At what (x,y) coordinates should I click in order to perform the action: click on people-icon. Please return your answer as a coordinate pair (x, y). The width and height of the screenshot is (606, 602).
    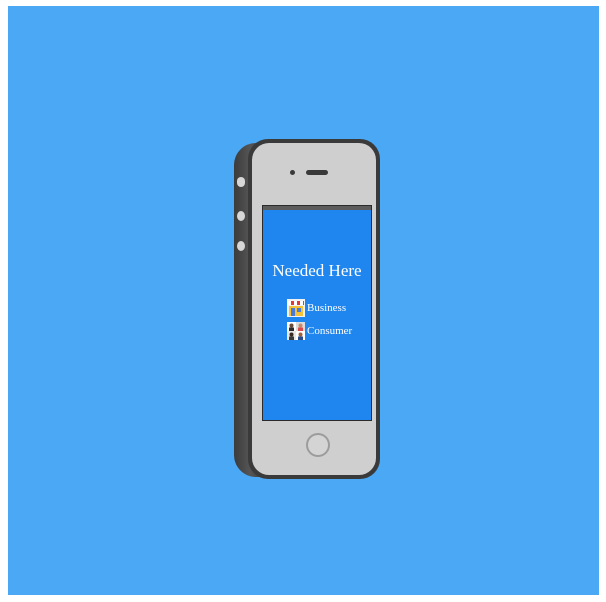
    Looking at the image, I should click on (296, 331).